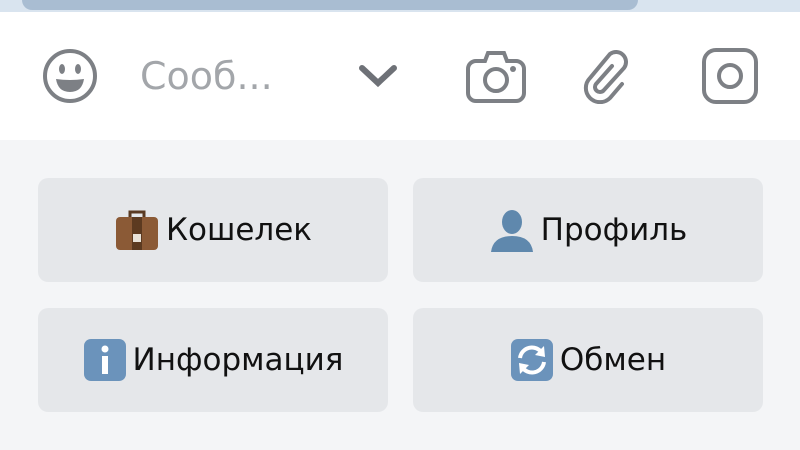 This screenshot has height=450, width=800. Describe the element at coordinates (137, 230) in the screenshot. I see `briefcase-icon` at that location.